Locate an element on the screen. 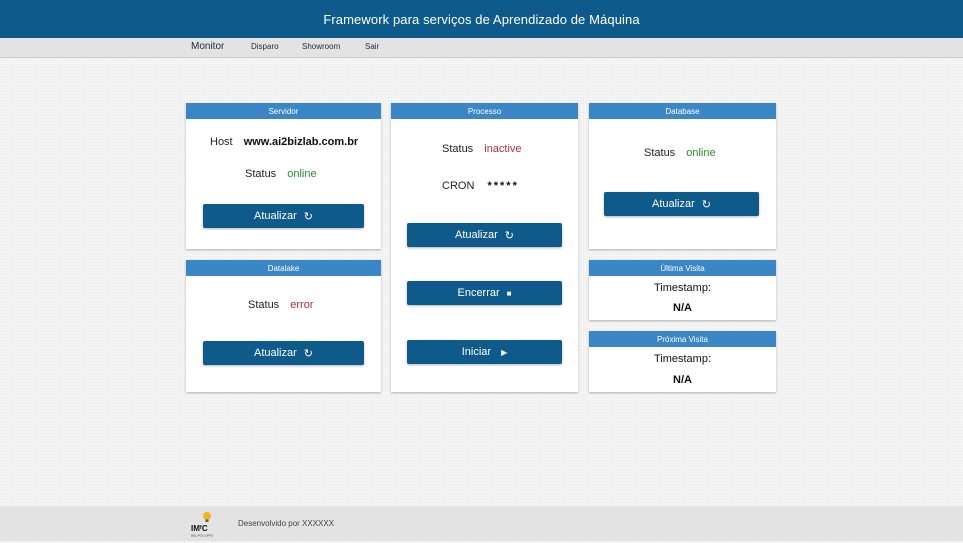 This screenshot has width=963, height=543. logo-text: IMᶠC is located at coordinates (199, 528).